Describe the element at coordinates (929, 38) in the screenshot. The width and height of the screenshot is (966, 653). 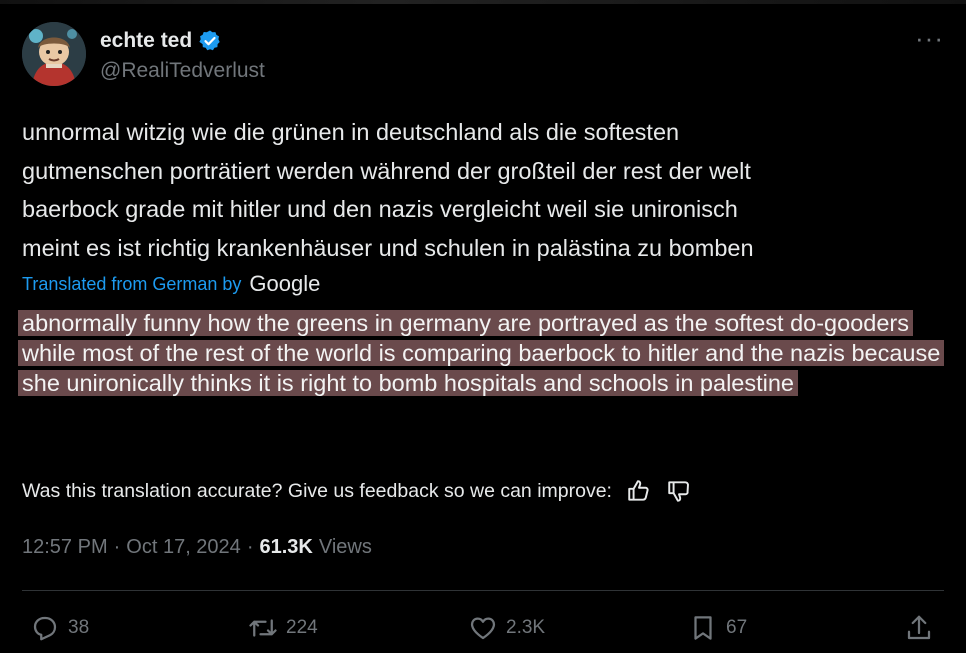
I see `more-options-icon: ···` at that location.